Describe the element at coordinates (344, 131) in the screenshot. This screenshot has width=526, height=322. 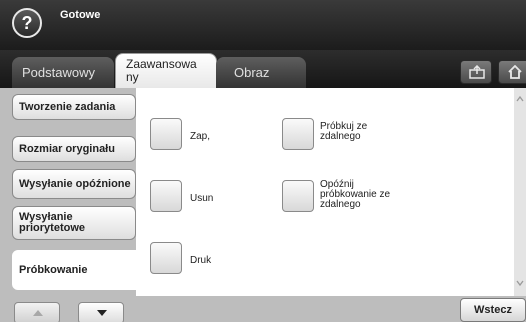
I see `poll-remote-label: Próbkuj ze zdalnego` at that location.